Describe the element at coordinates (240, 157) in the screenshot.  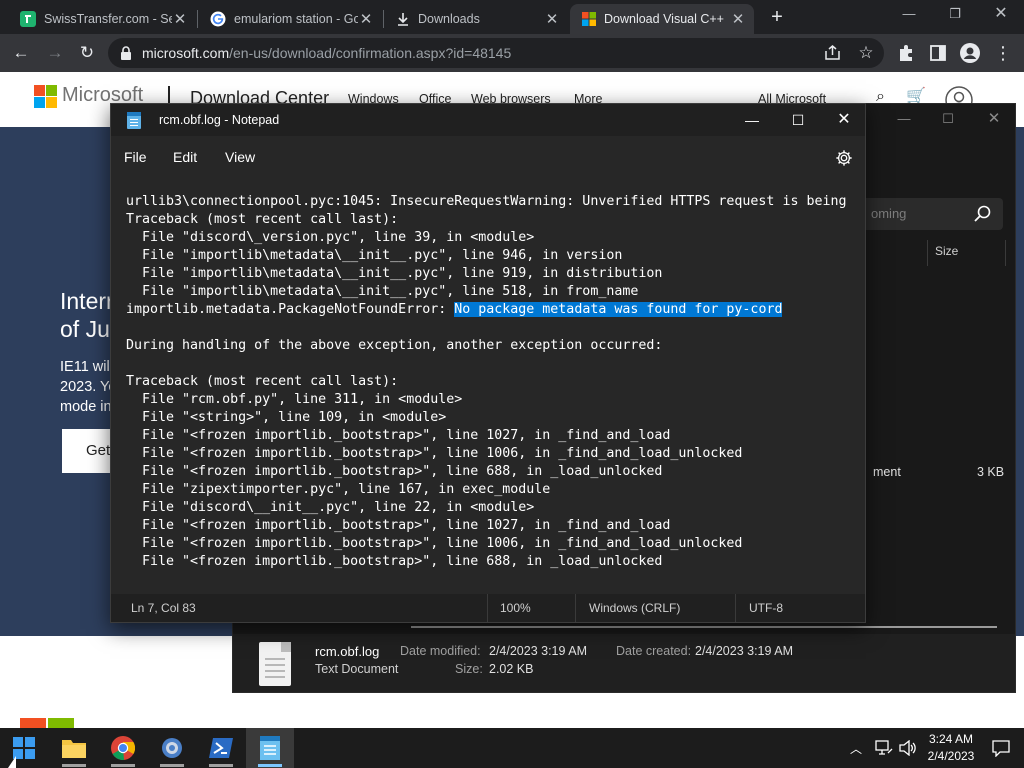
I see `menu-view: View` at that location.